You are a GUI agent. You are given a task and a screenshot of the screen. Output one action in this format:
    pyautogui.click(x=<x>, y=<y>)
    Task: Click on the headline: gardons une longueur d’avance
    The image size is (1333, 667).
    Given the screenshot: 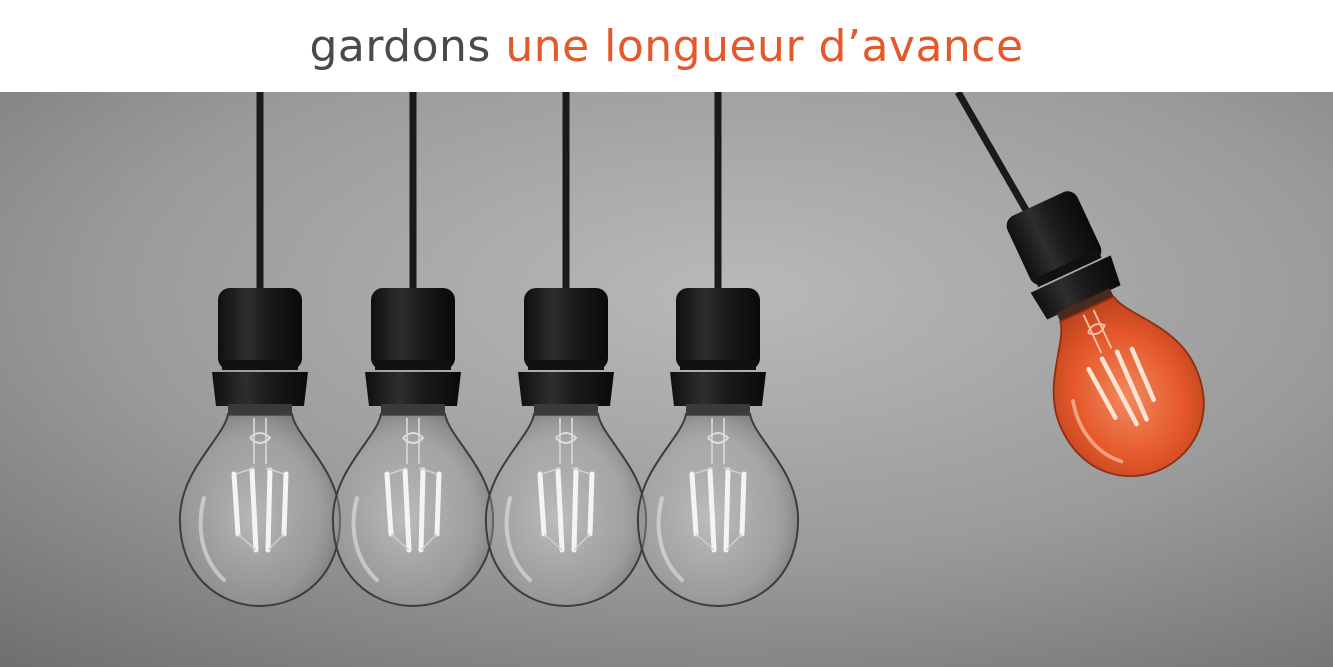 What is the action you would take?
    pyautogui.click(x=666, y=46)
    